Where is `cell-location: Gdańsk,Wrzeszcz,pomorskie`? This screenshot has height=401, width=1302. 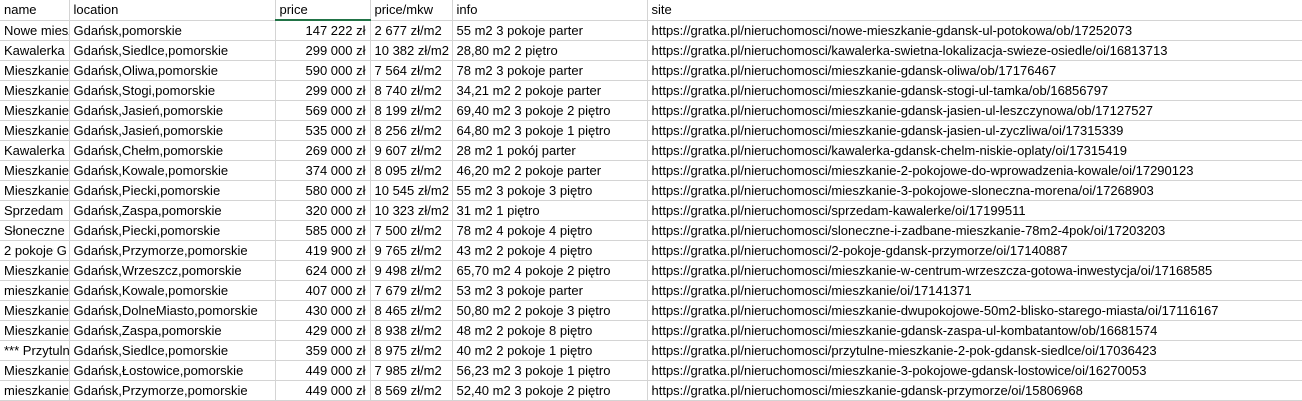
cell-location: Gdańsk,Wrzeszcz,pomorskie is located at coordinates (172, 270).